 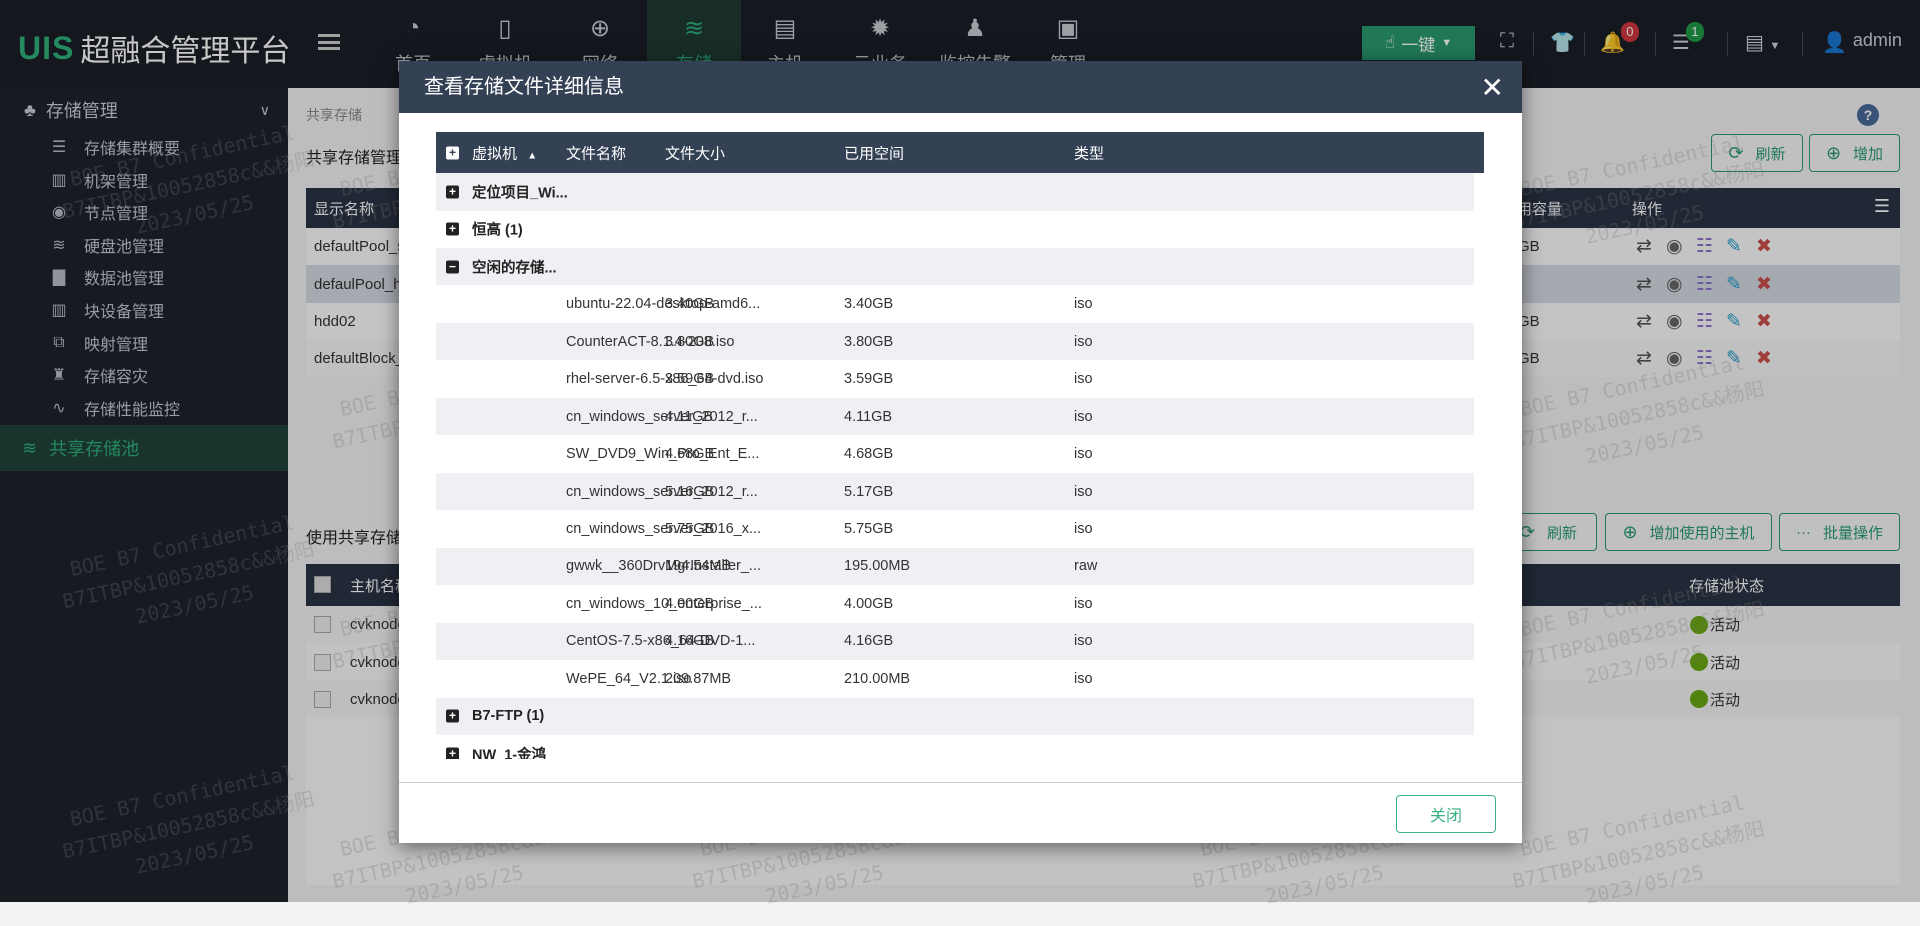 I want to click on column-type: 类型, so click(x=1089, y=152).